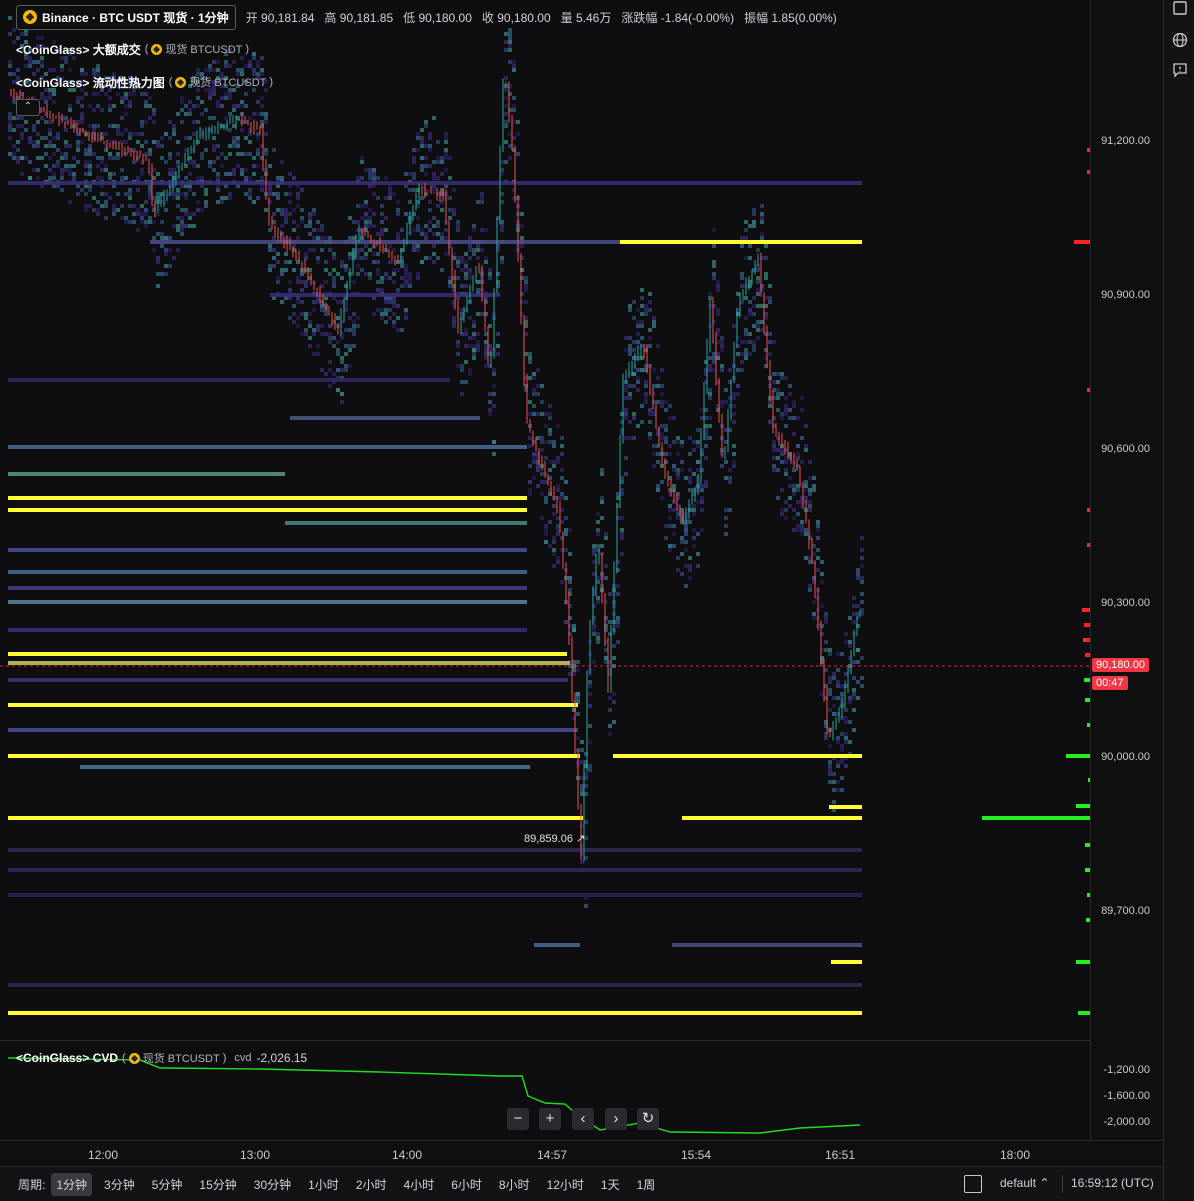 This screenshot has width=1194, height=1201. What do you see at coordinates (565, 1184) in the screenshot?
I see `period-10: 12小时` at bounding box center [565, 1184].